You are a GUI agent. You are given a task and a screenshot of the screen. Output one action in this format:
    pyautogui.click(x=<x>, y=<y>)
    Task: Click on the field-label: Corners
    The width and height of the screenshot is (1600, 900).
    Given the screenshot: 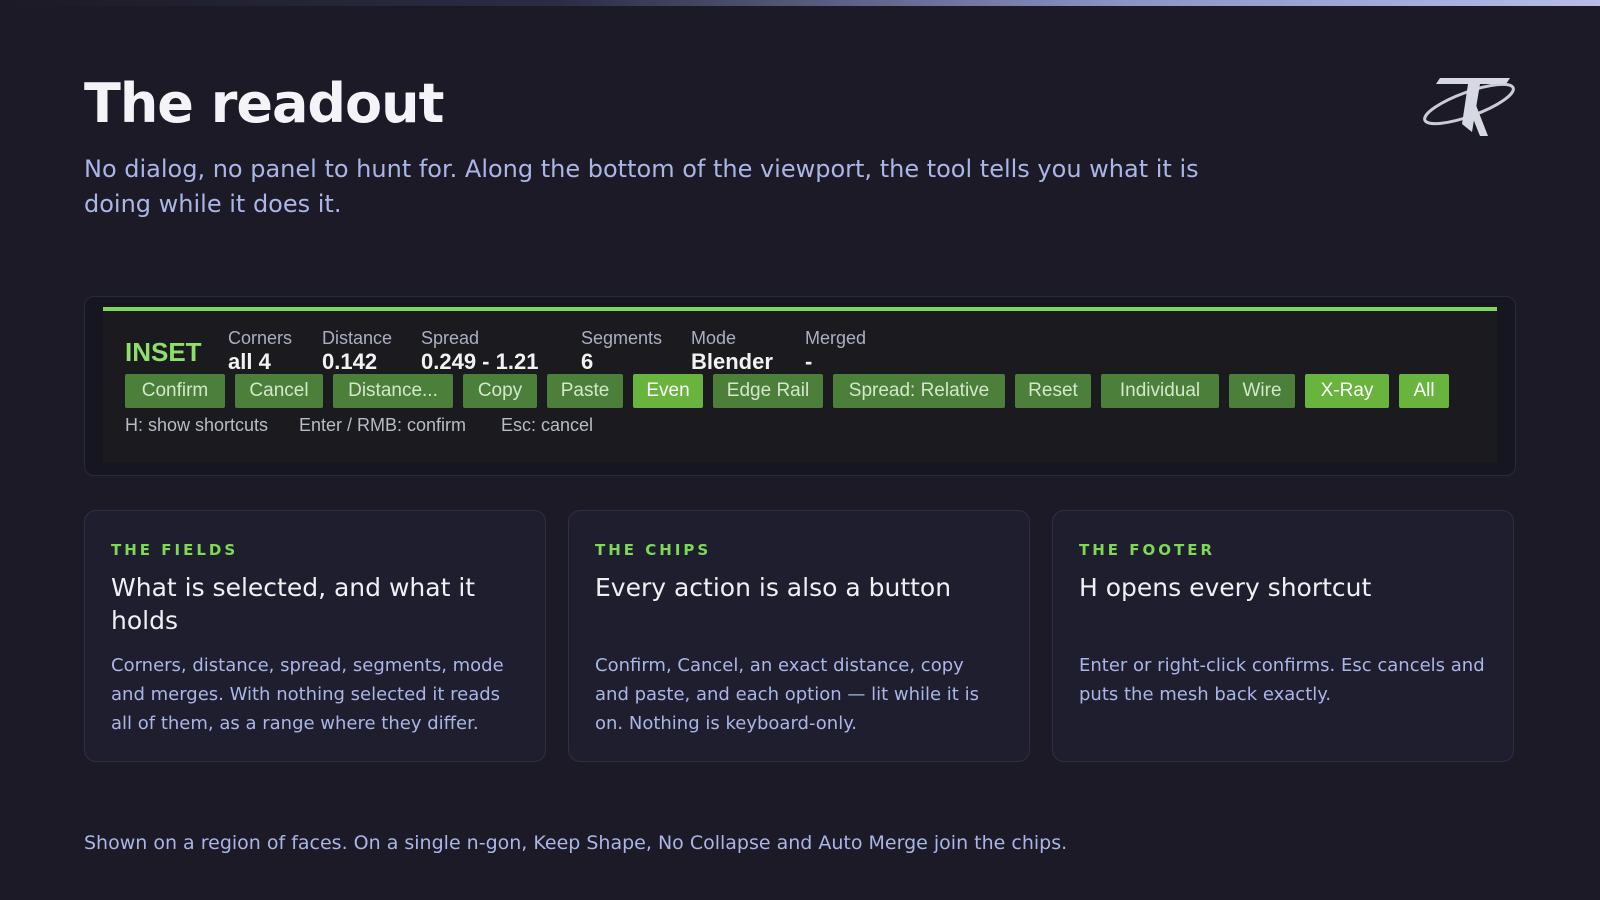 What is the action you would take?
    pyautogui.click(x=260, y=338)
    